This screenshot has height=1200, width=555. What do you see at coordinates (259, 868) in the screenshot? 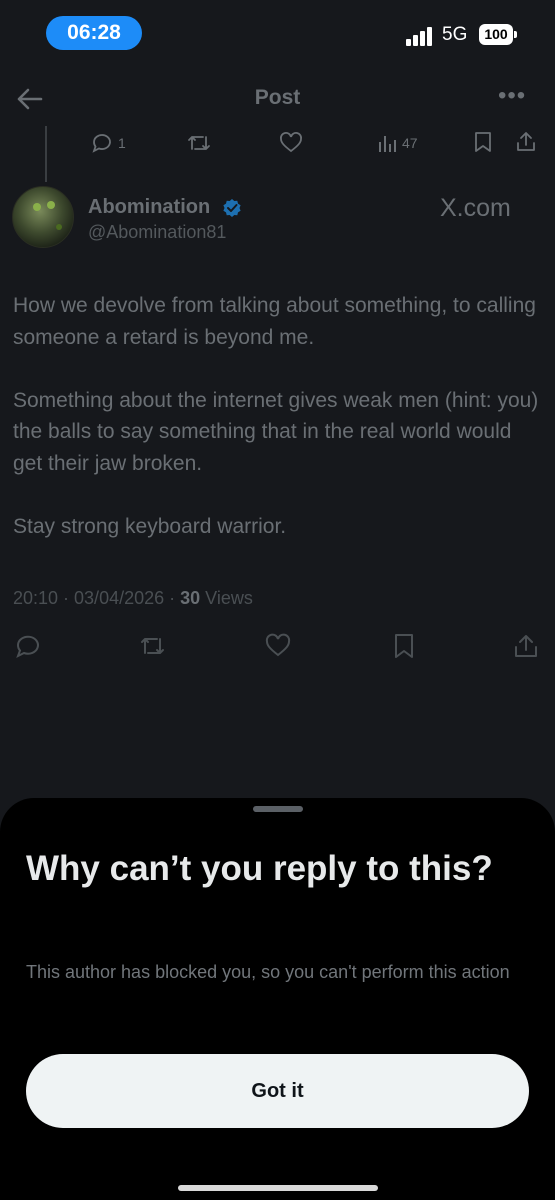
I see `sheet-title: Why can’t you reply to this?` at bounding box center [259, 868].